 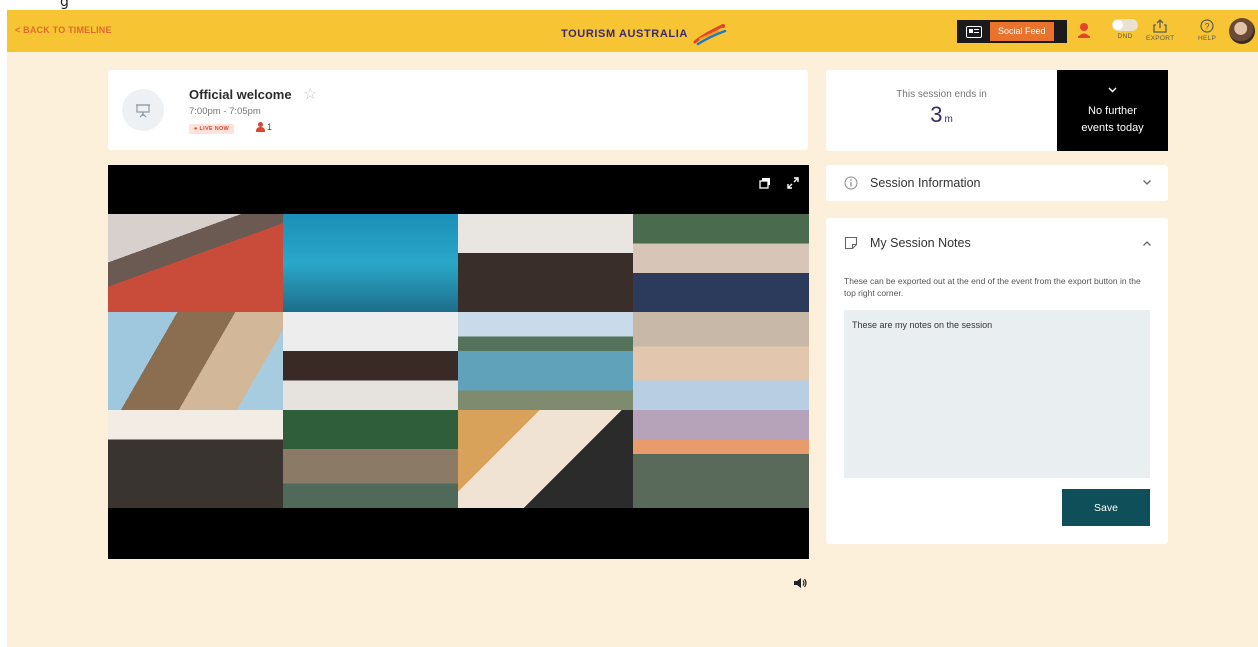 I want to click on dnd-toggle: DND, so click(x=1125, y=29).